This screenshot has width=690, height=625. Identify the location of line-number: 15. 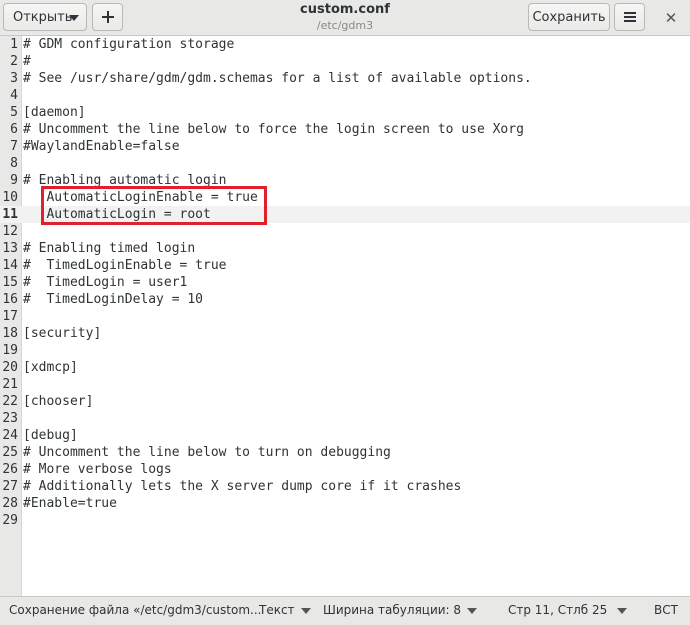
(10, 282).